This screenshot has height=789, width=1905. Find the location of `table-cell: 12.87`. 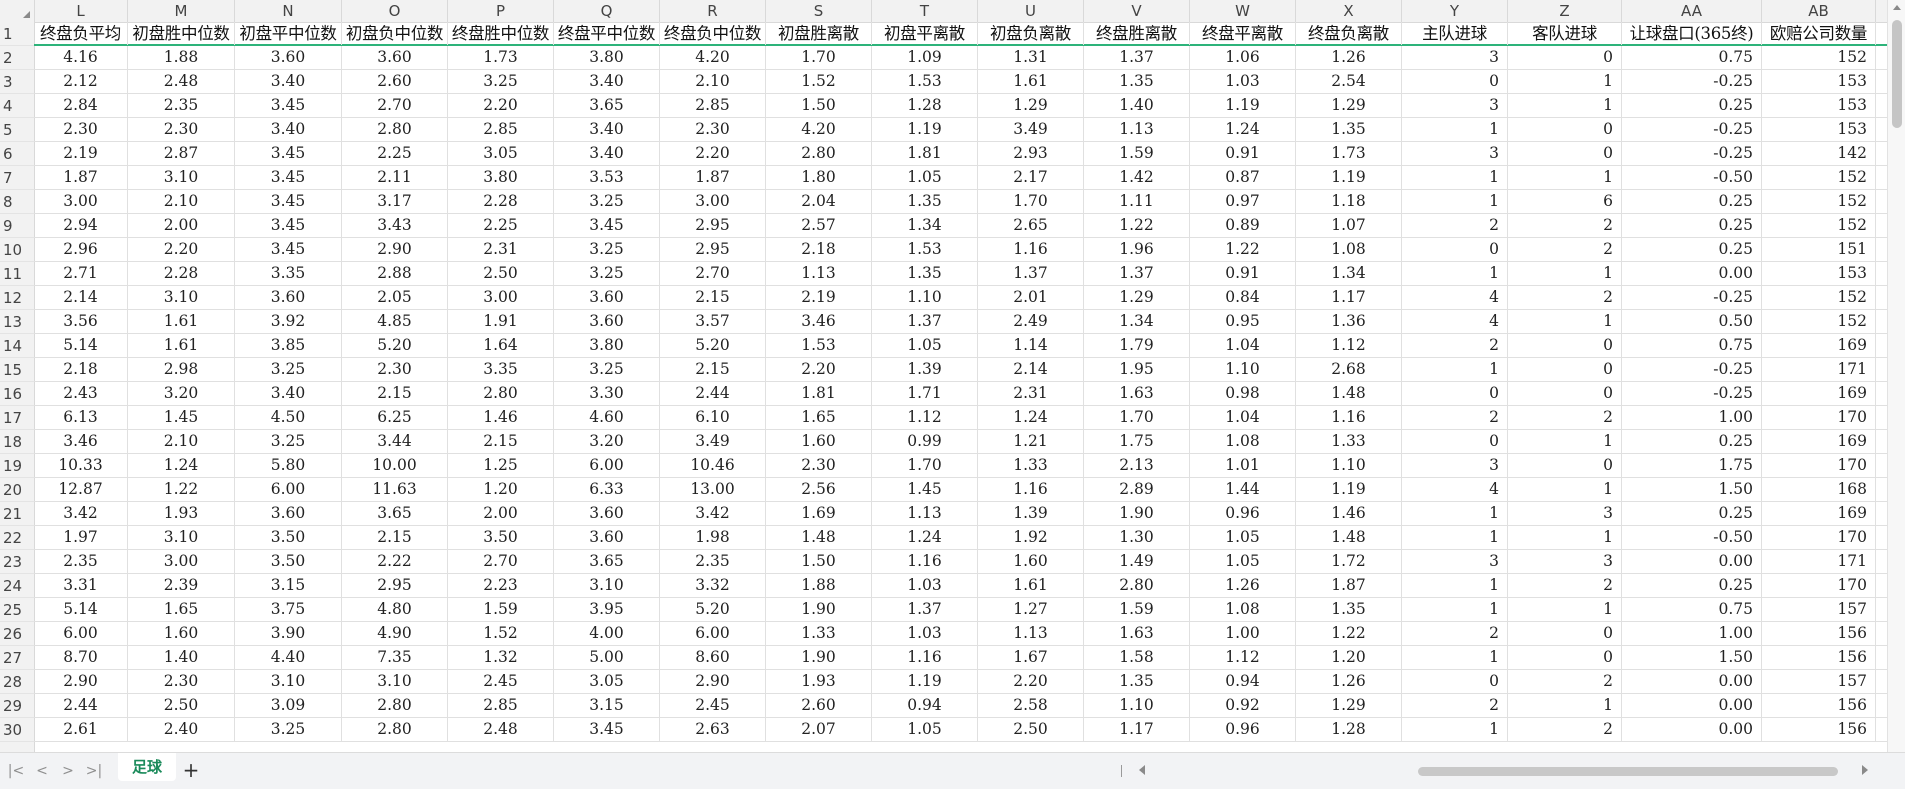

table-cell: 12.87 is located at coordinates (81, 489).